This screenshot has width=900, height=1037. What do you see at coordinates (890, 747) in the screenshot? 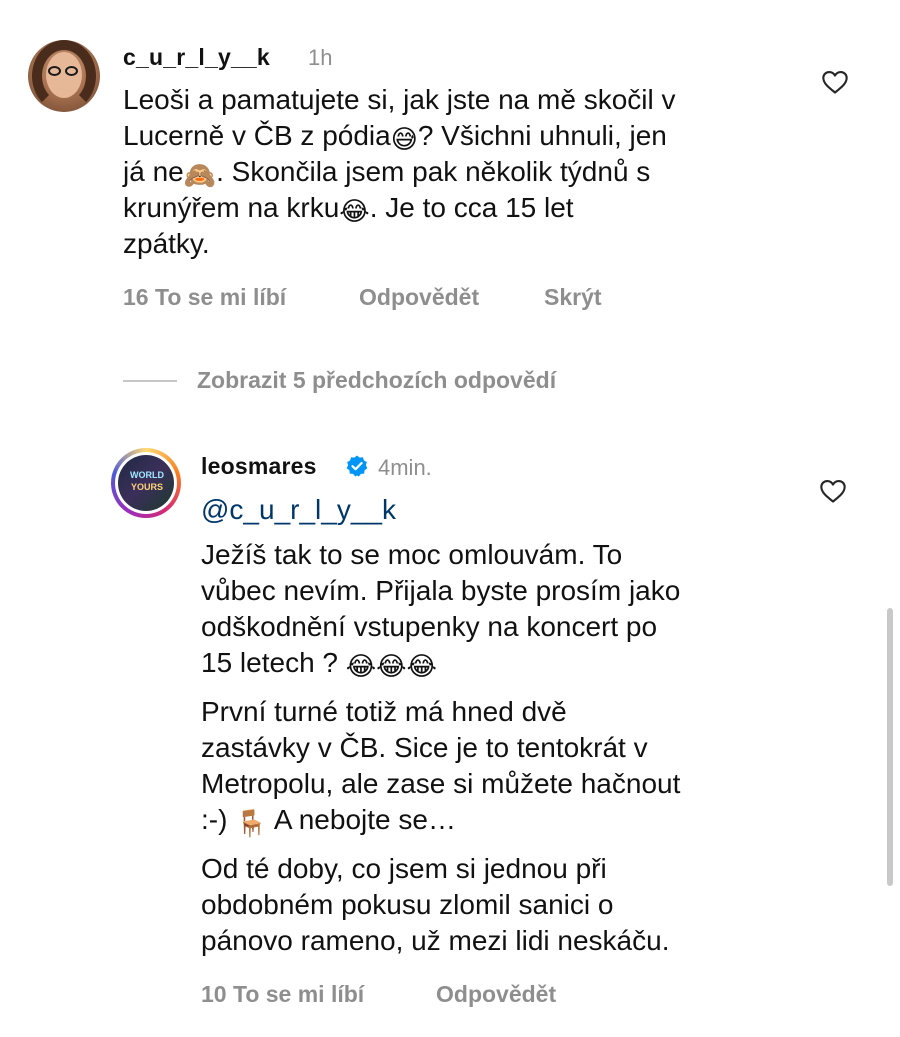
I see `scrollbar` at bounding box center [890, 747].